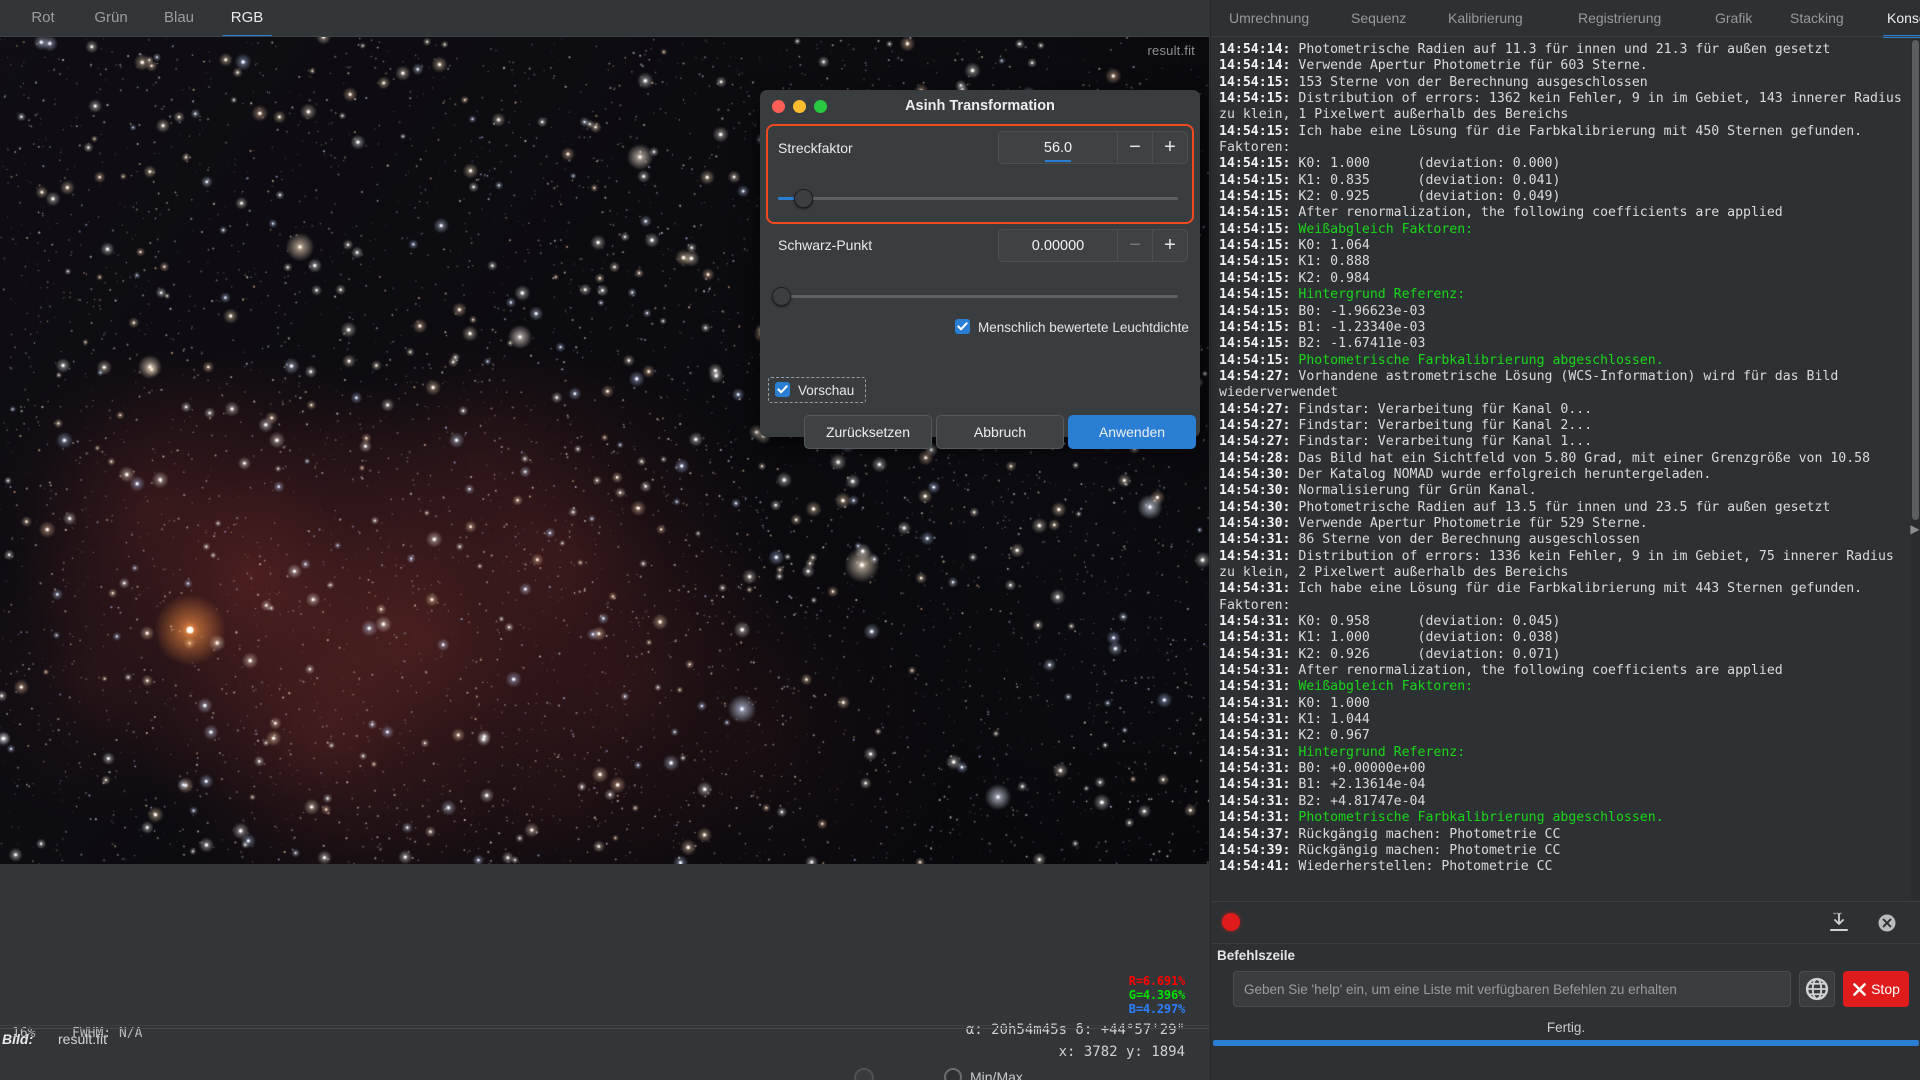 The width and height of the screenshot is (1920, 1080). I want to click on tab-label: Grafik, so click(1734, 18).